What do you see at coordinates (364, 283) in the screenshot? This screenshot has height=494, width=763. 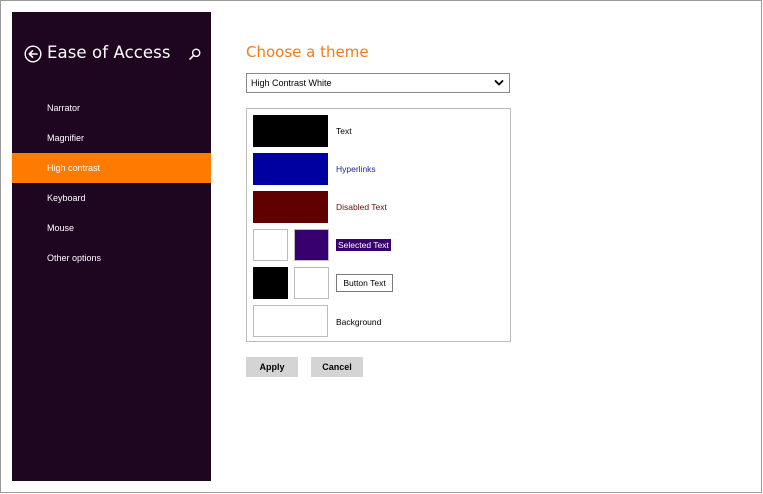 I see `button-text-label: Button Text` at bounding box center [364, 283].